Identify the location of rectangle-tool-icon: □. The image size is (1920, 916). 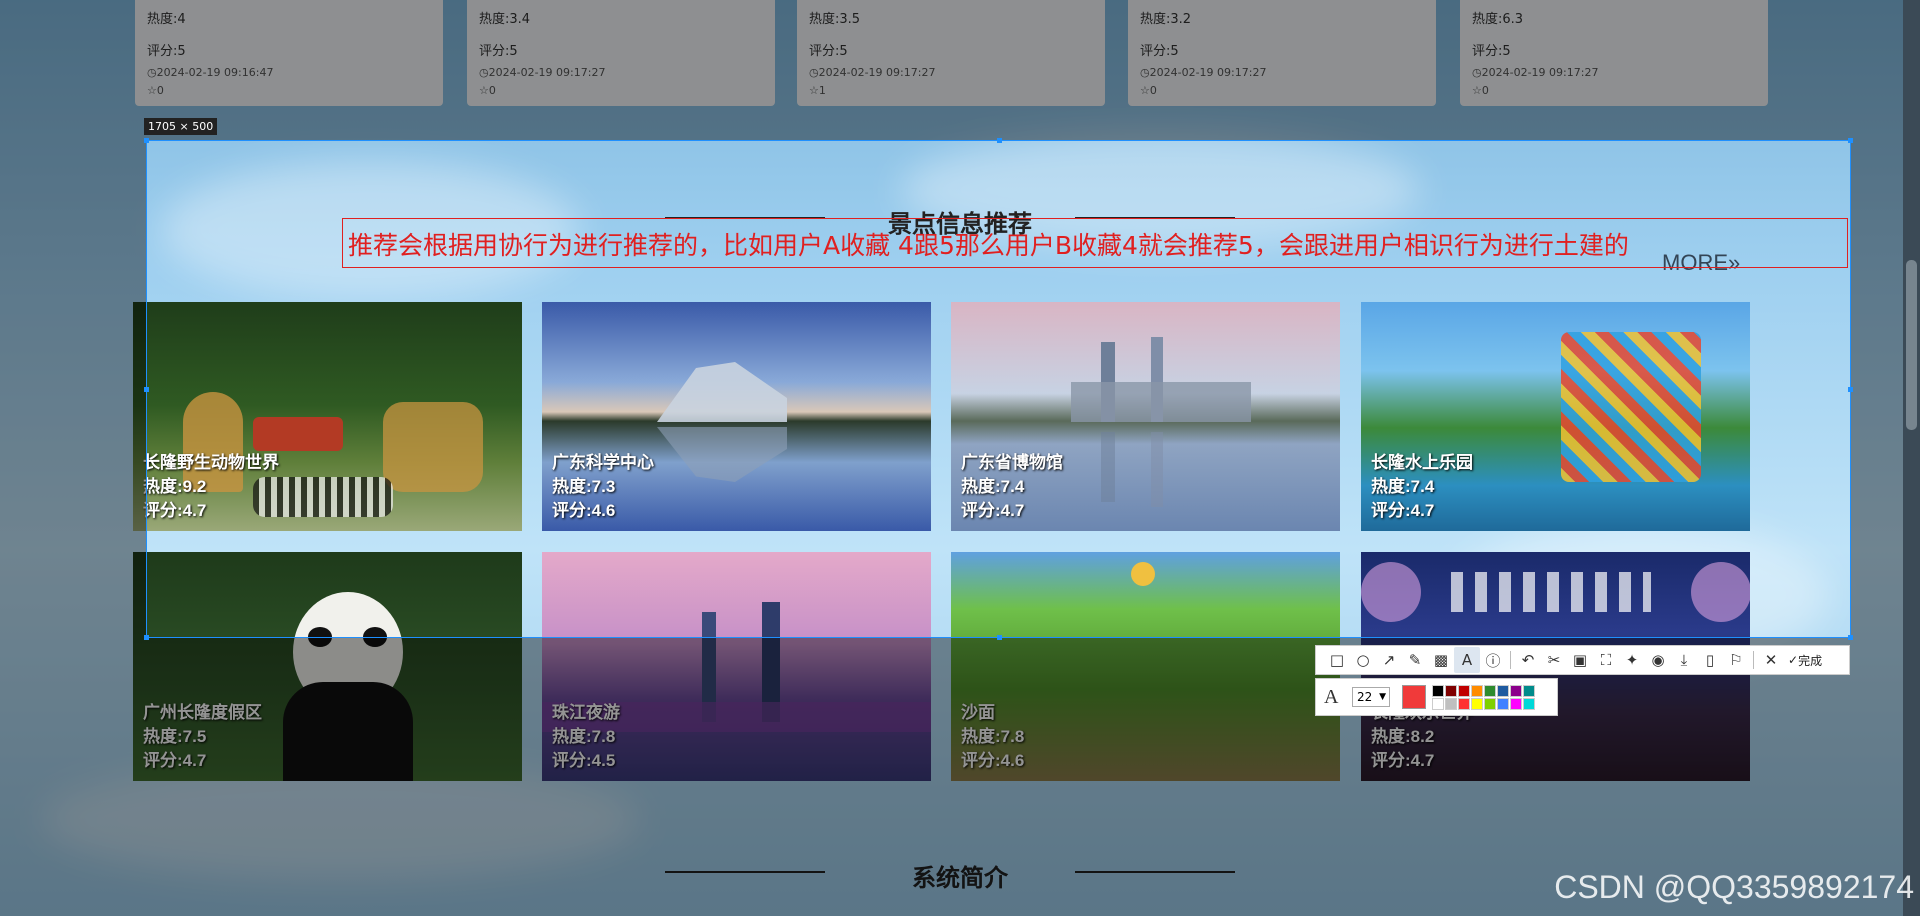
(1337, 660).